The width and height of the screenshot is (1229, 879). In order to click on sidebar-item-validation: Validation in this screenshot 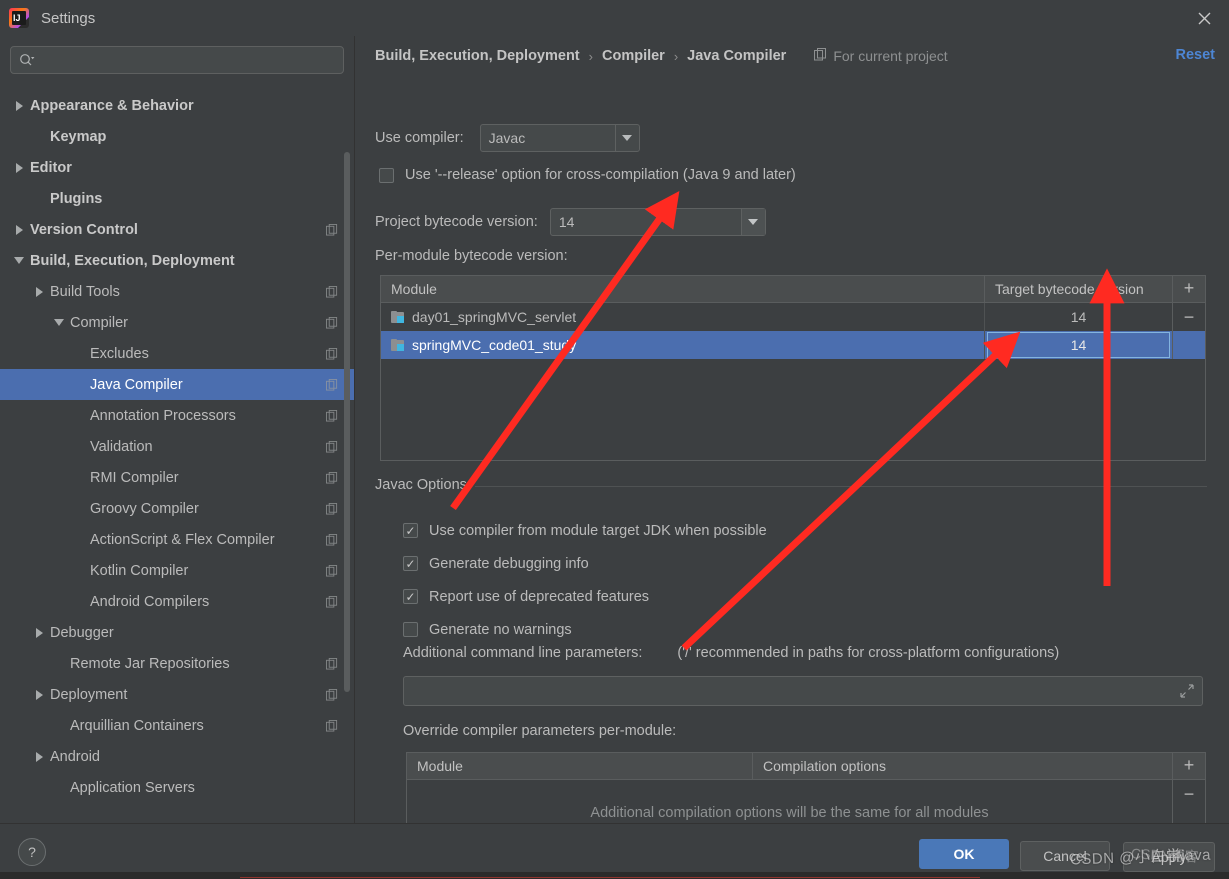, I will do `click(177, 446)`.